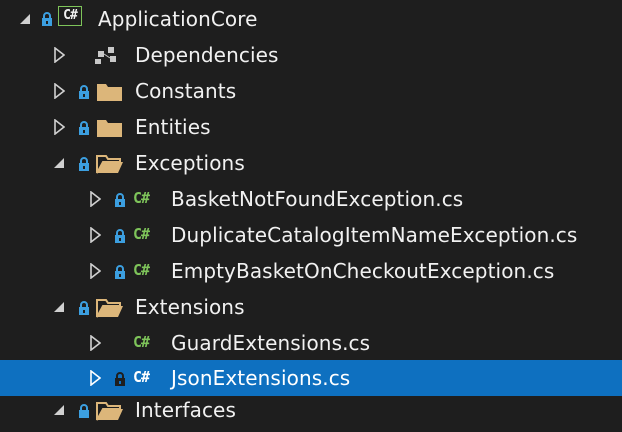 This screenshot has height=432, width=622. I want to click on tree-item-label: Interfaces, so click(185, 410).